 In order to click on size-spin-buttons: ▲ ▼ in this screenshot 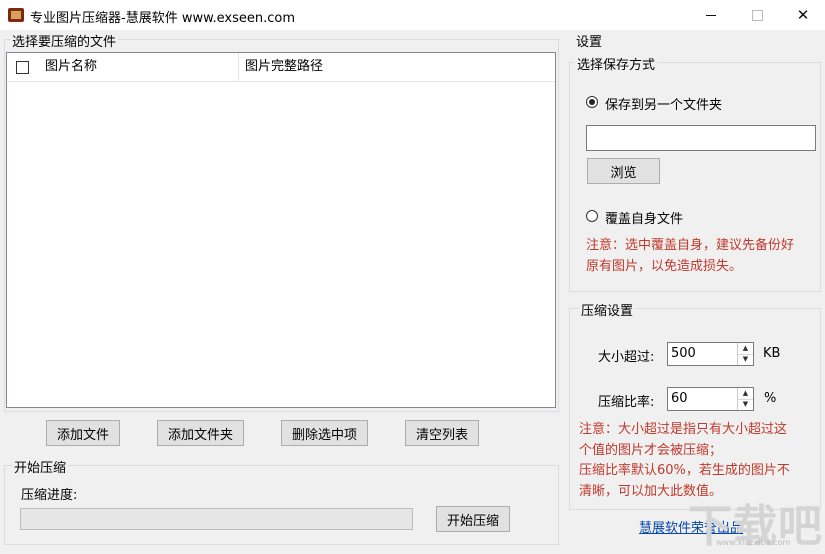, I will do `click(745, 354)`.